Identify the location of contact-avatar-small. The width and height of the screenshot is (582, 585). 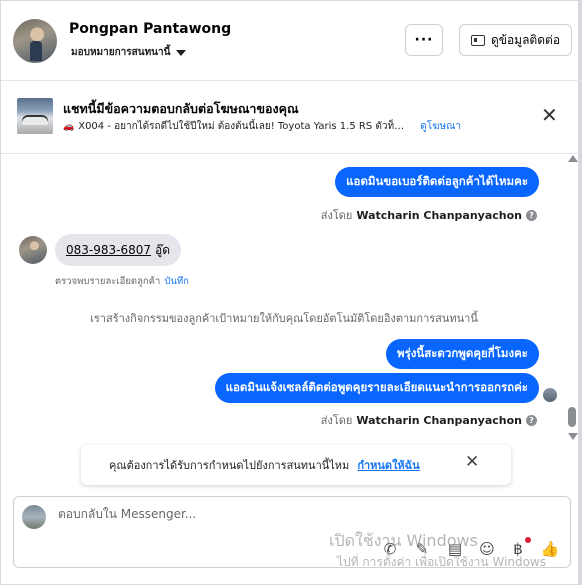
(33, 250).